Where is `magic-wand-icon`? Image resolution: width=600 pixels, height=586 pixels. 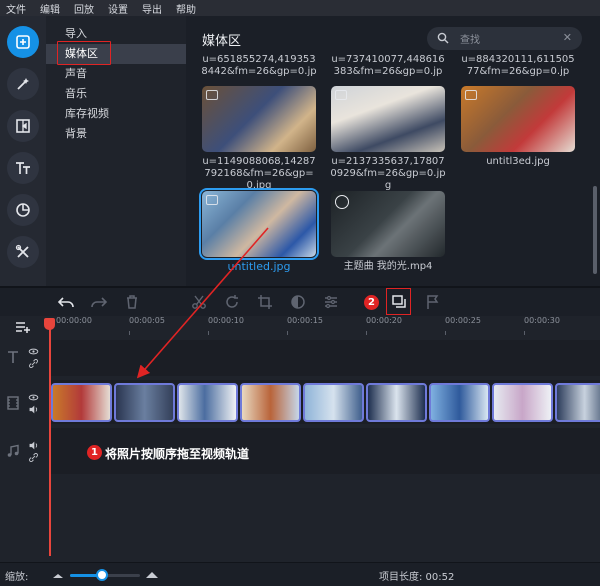
magic-wand-icon is located at coordinates (23, 84).